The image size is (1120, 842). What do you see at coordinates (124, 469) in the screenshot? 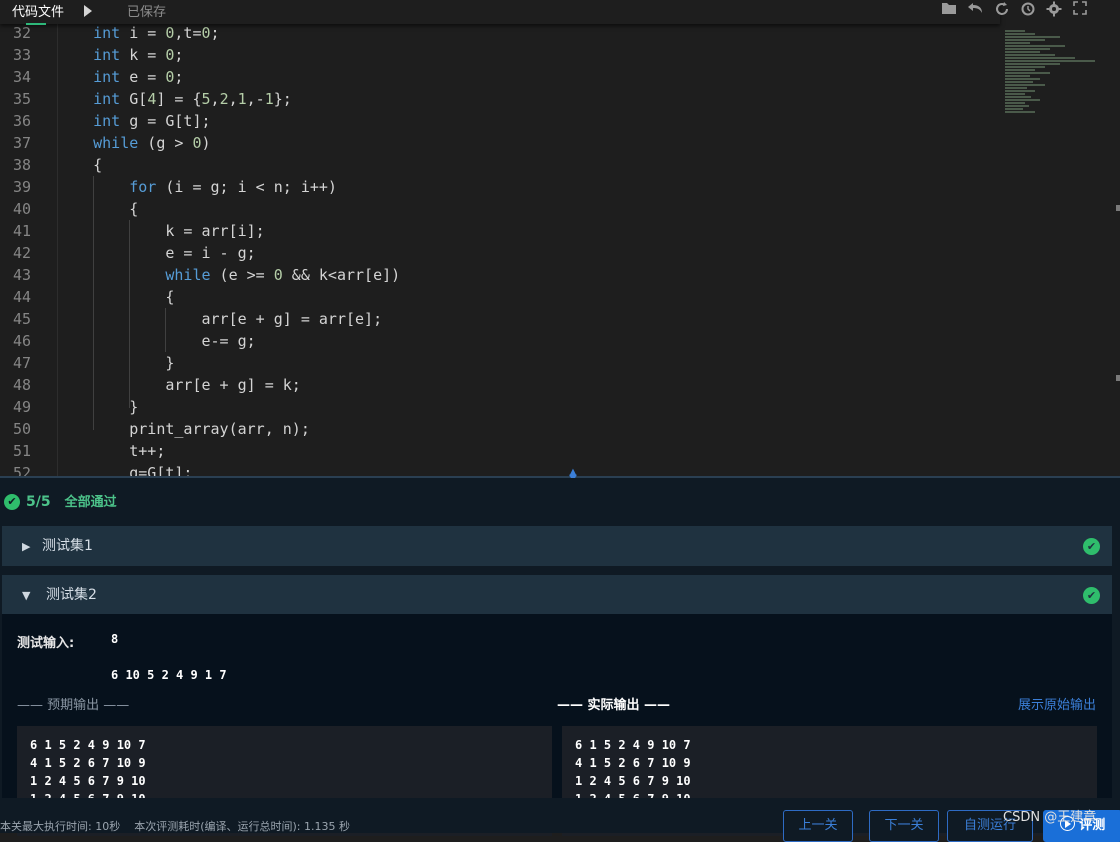
I see `line-code: g=G[t];` at bounding box center [124, 469].